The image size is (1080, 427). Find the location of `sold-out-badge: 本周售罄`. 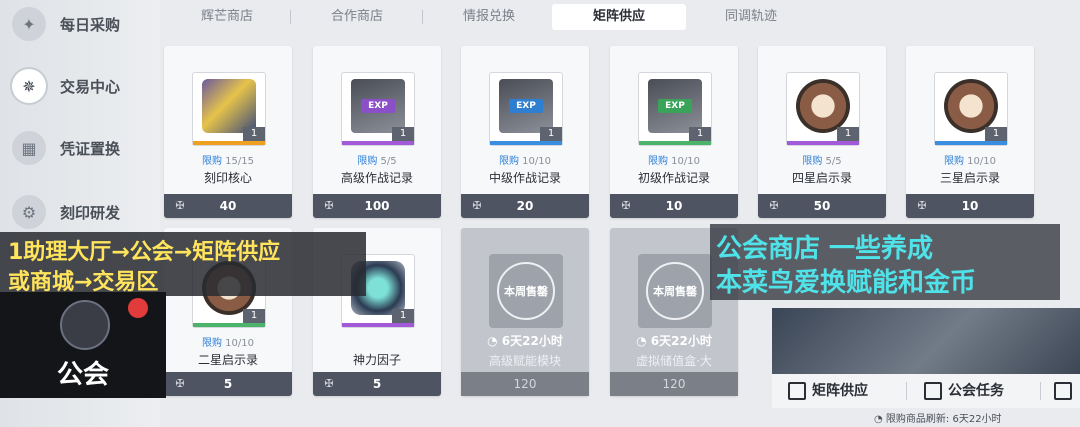

sold-out-badge: 本周售罄 is located at coordinates (526, 291).